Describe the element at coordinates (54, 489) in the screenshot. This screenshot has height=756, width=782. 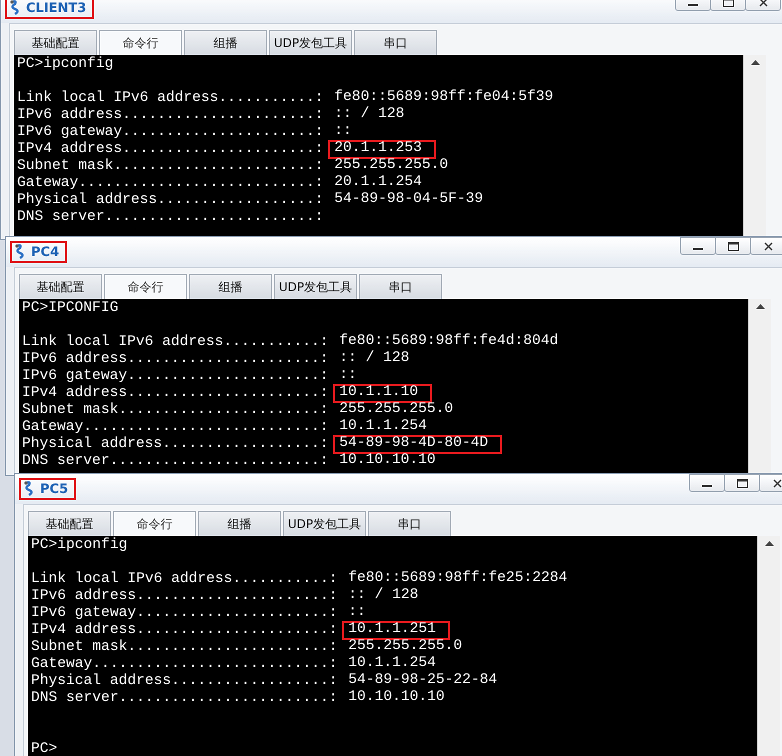
I see `window-title: PC5` at that location.